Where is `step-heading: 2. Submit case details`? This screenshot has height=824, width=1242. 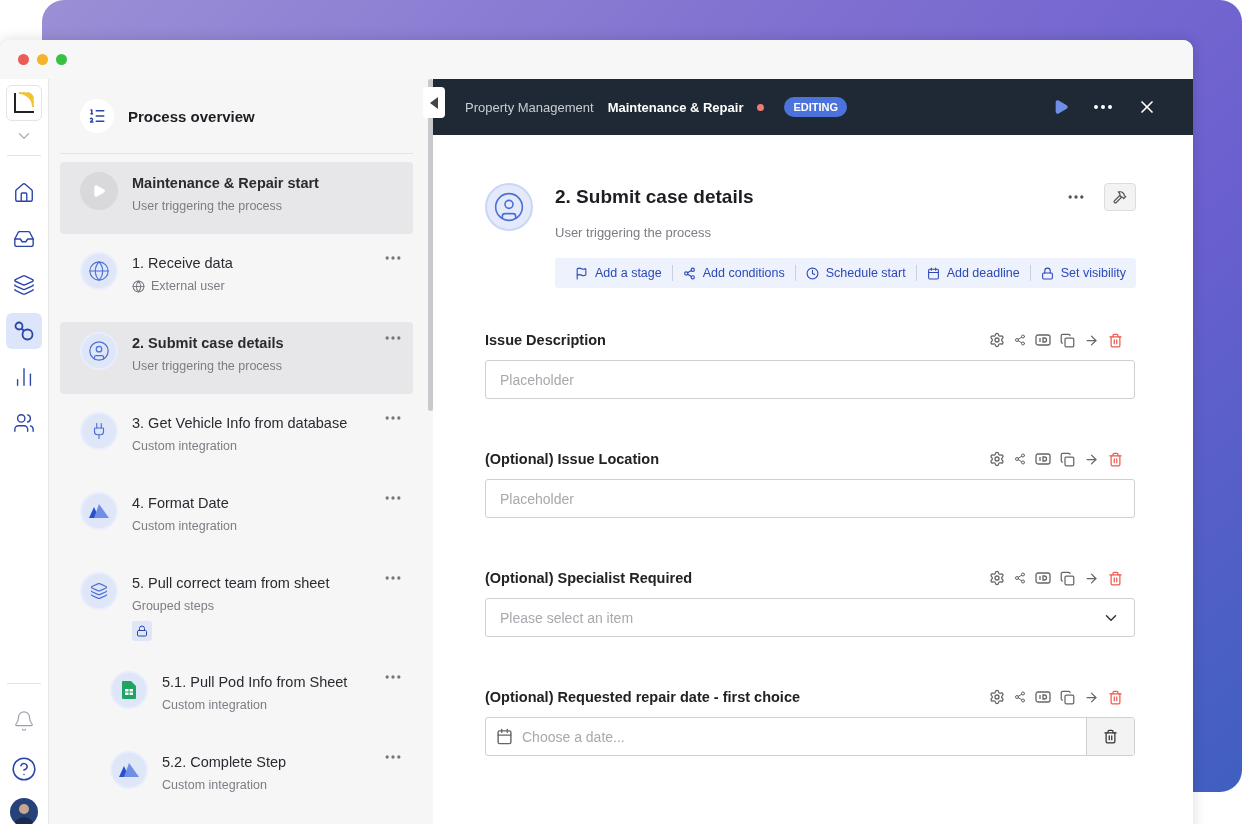 step-heading: 2. Submit case details is located at coordinates (654, 197).